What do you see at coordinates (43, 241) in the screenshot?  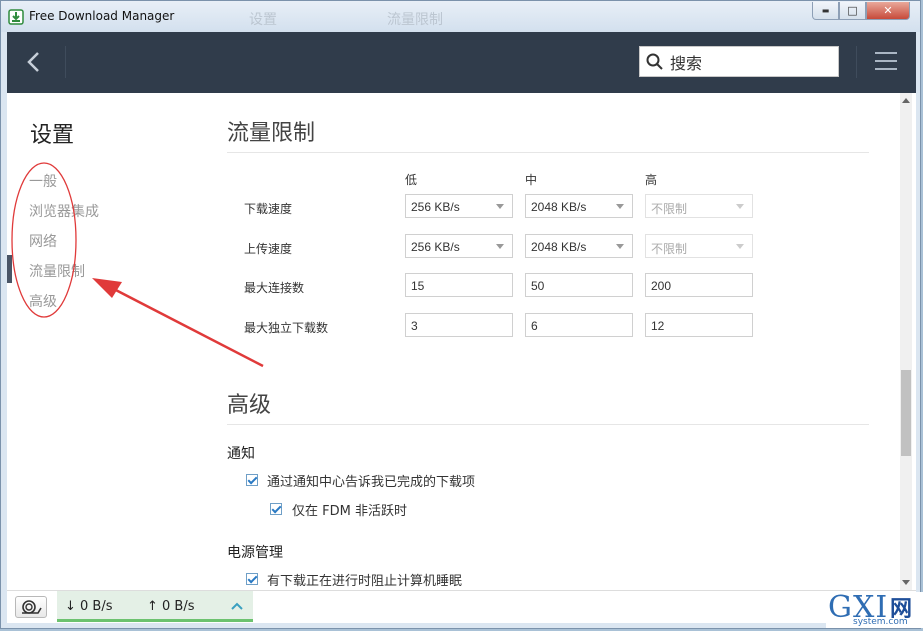 I see `sidebar-item-network: 网络` at bounding box center [43, 241].